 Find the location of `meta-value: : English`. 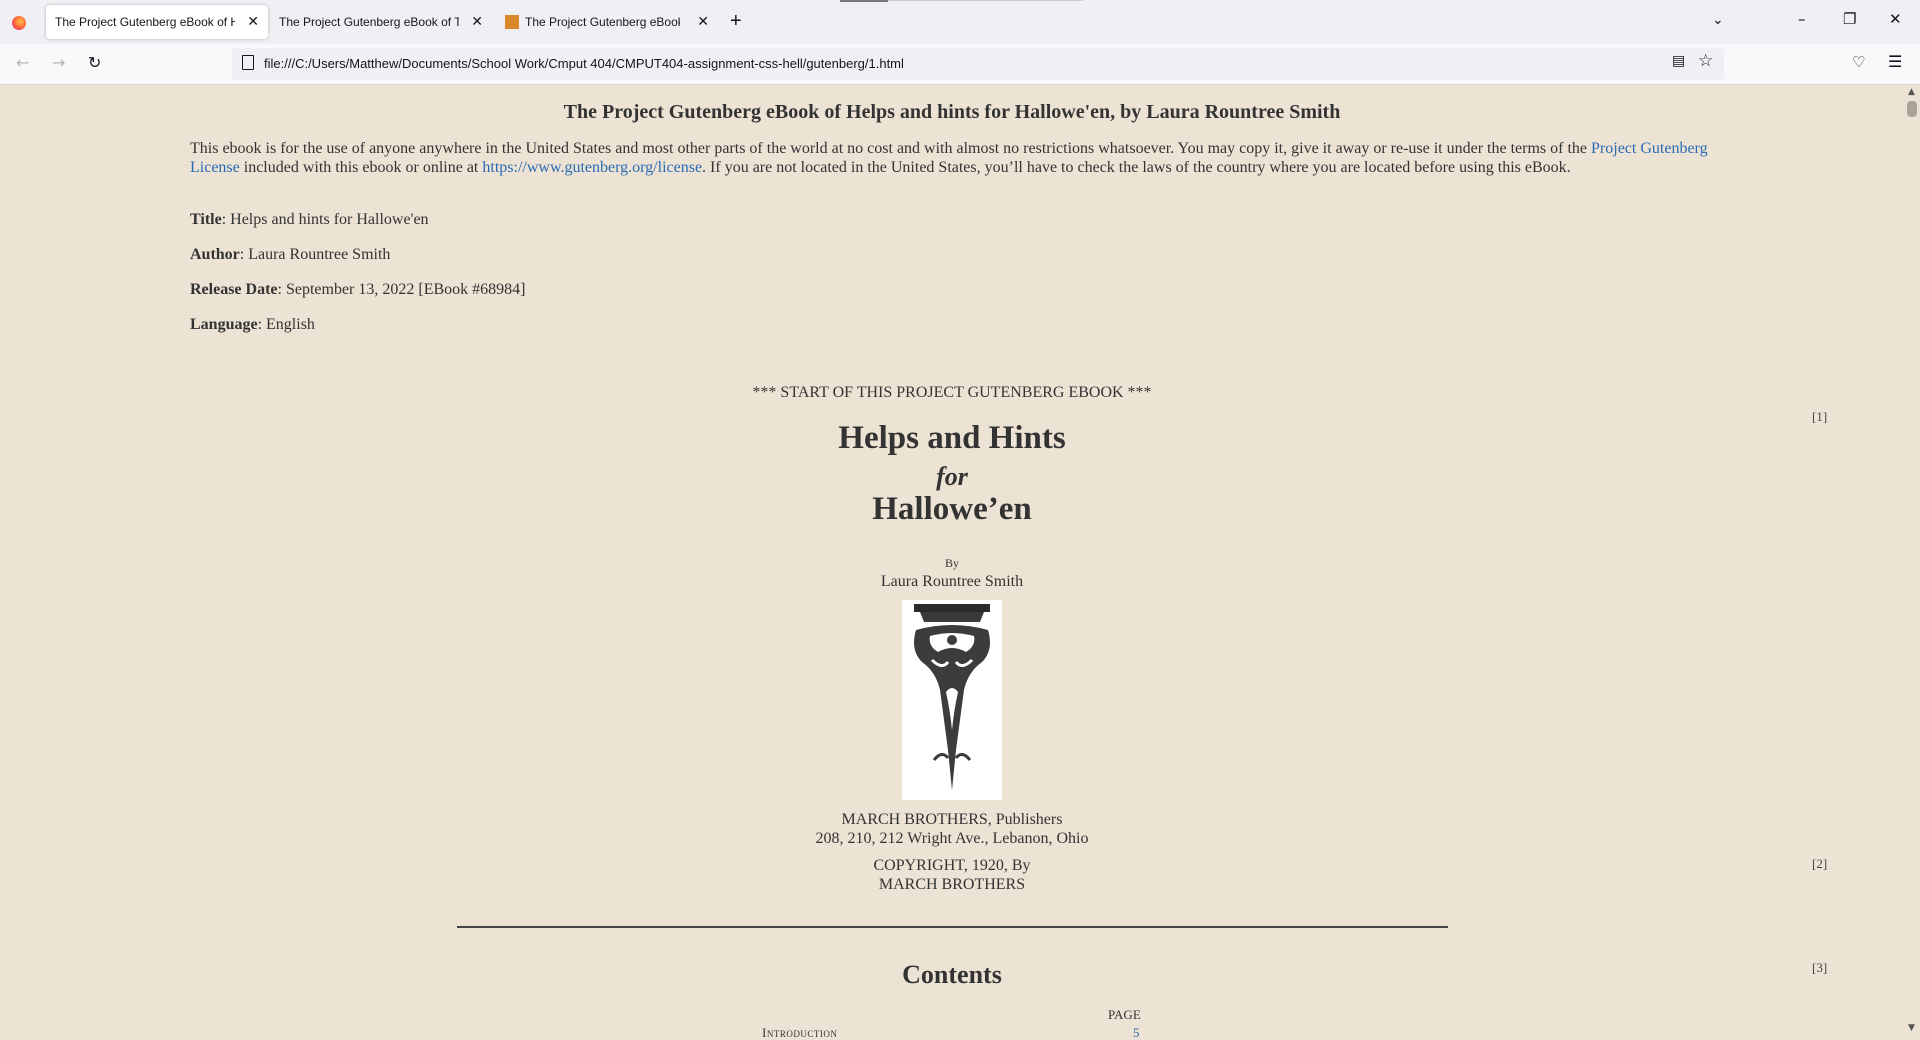

meta-value: : English is located at coordinates (286, 324).